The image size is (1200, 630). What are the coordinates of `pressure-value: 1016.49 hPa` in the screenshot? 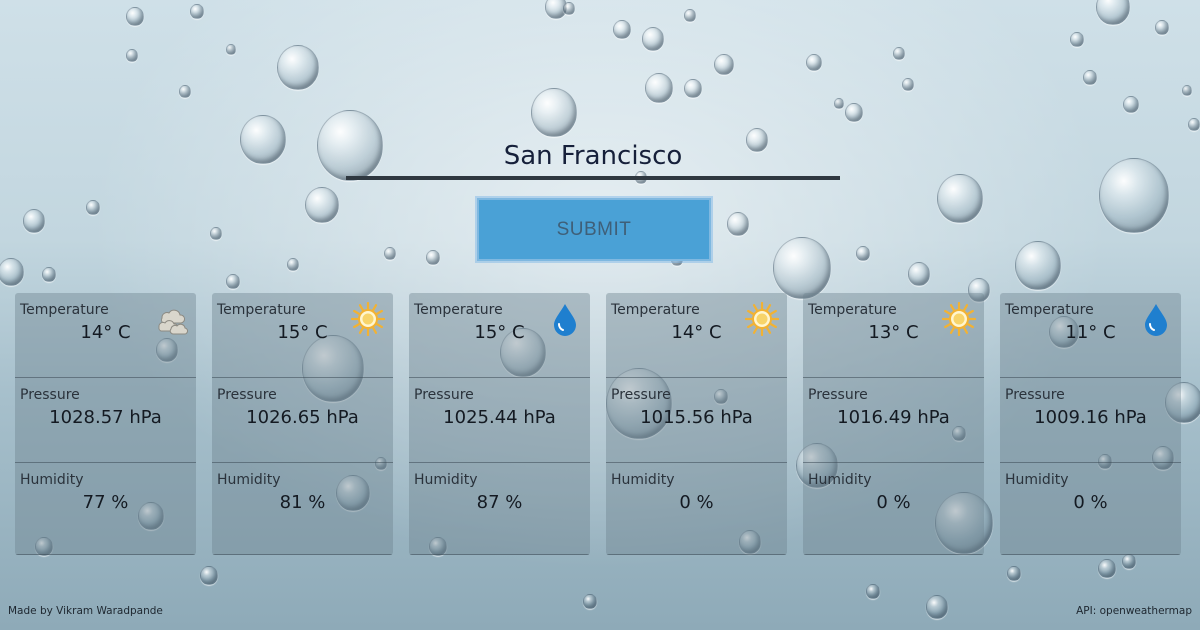 It's located at (893, 417).